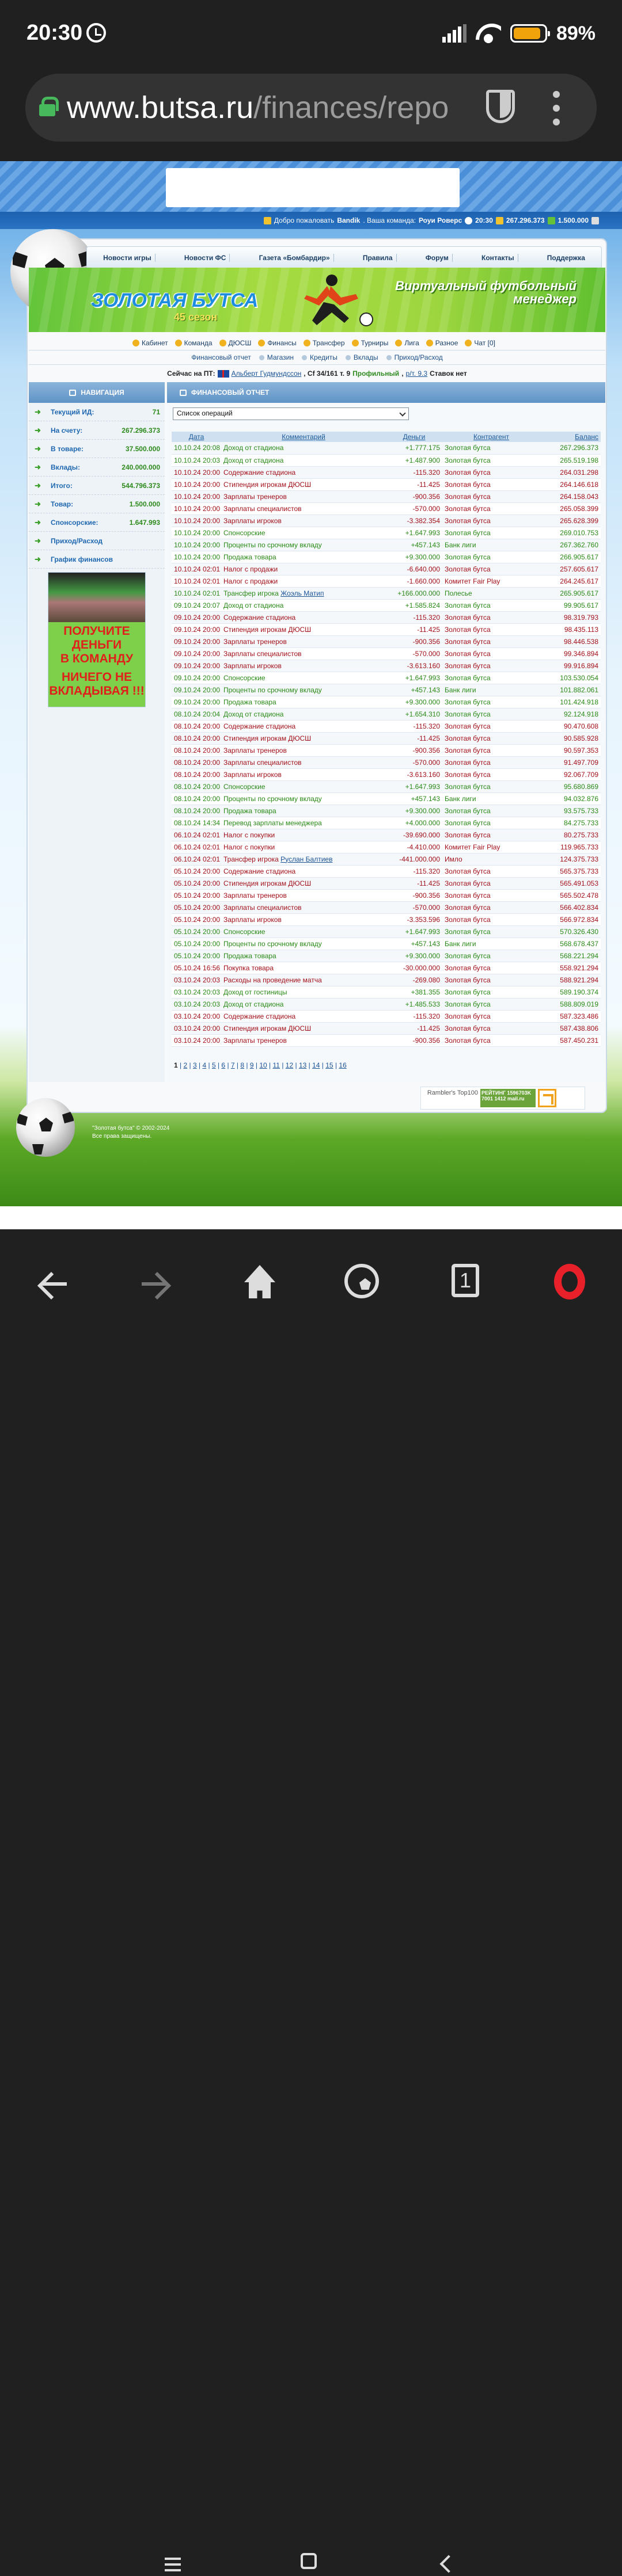 Image resolution: width=622 pixels, height=2576 pixels. What do you see at coordinates (233, 1065) in the screenshot?
I see `page-link: 7` at bounding box center [233, 1065].